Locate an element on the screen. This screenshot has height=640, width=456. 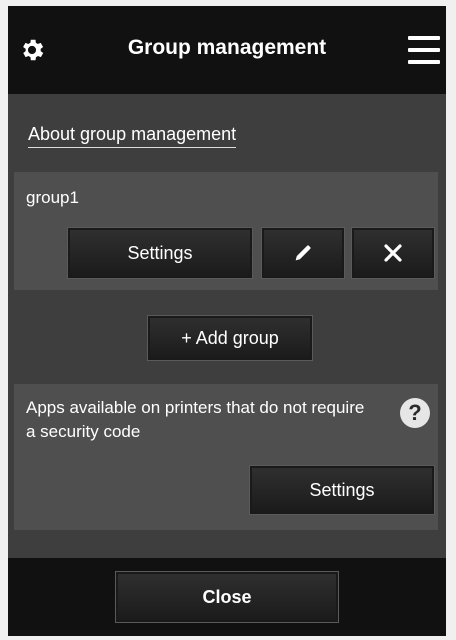
page-title: Group management is located at coordinates (227, 47).